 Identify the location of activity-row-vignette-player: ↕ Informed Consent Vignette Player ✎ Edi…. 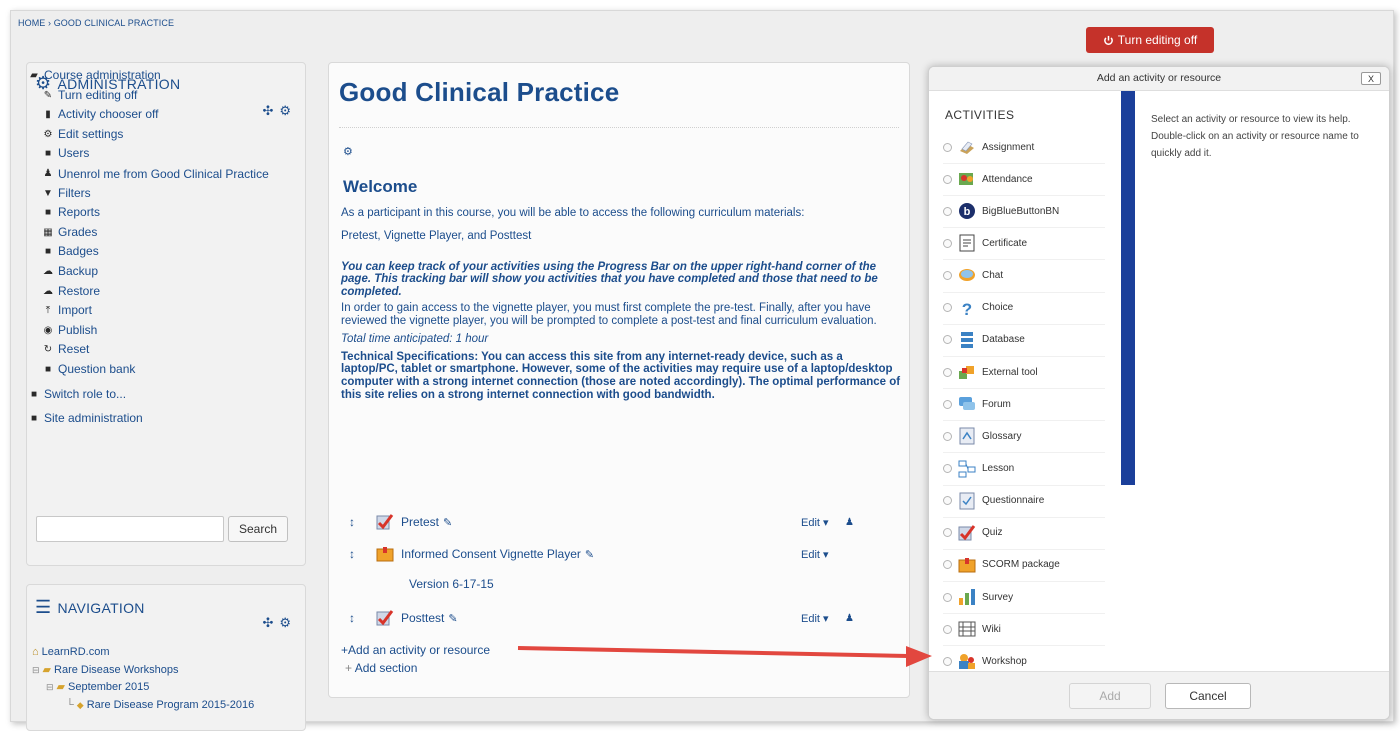
(599, 554).